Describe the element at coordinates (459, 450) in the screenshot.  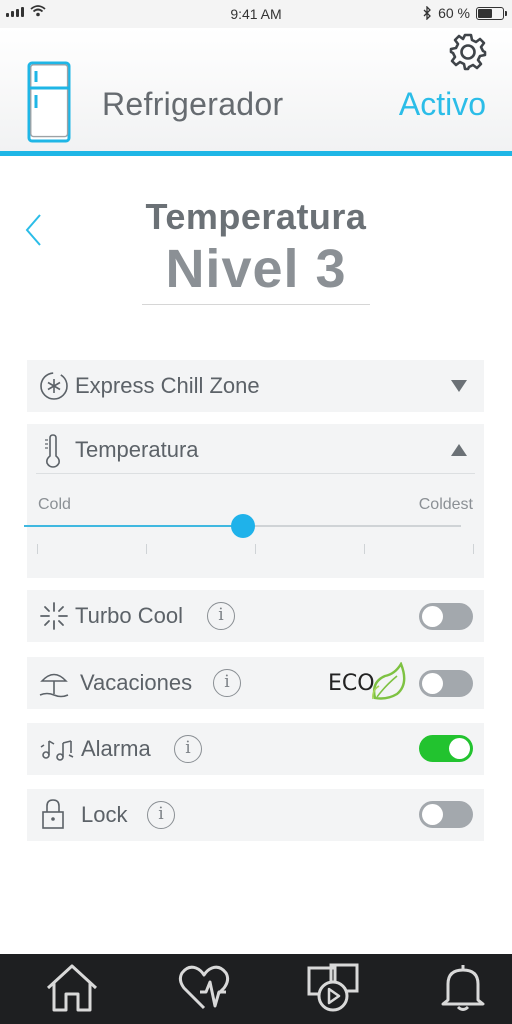
I see `caret-up-icon` at that location.